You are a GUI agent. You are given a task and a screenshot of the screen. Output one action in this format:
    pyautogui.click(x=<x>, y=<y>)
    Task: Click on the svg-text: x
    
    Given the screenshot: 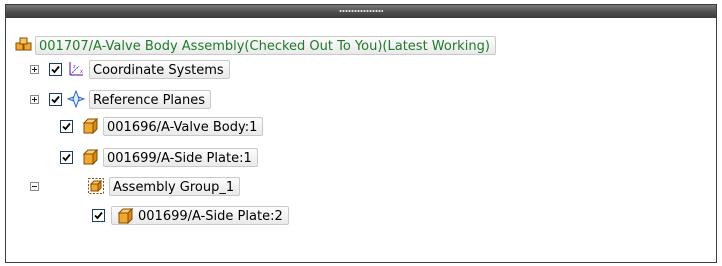 What is the action you would take?
    pyautogui.click(x=81, y=72)
    